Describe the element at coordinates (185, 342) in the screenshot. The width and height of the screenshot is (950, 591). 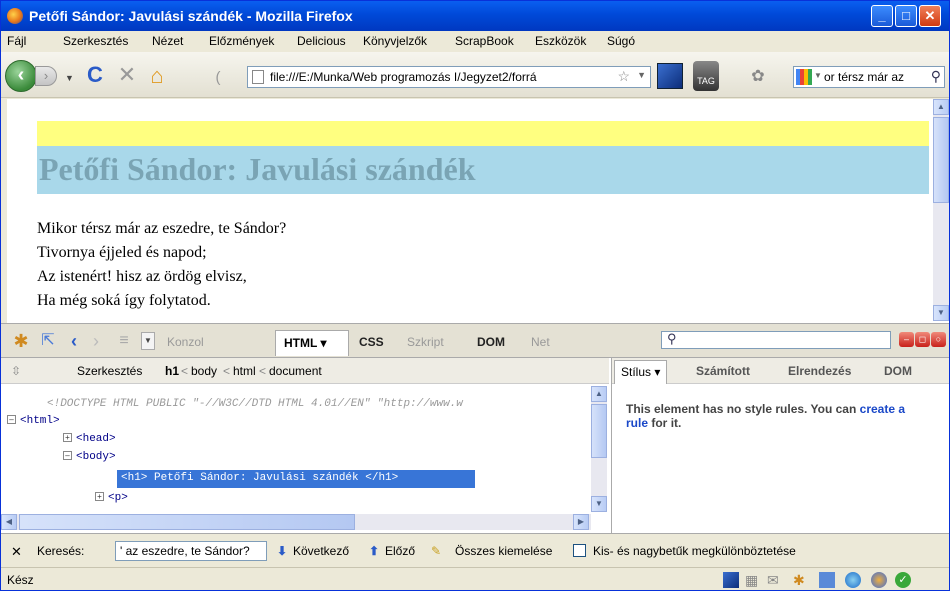
I see `tab-console: Konzol` at that location.